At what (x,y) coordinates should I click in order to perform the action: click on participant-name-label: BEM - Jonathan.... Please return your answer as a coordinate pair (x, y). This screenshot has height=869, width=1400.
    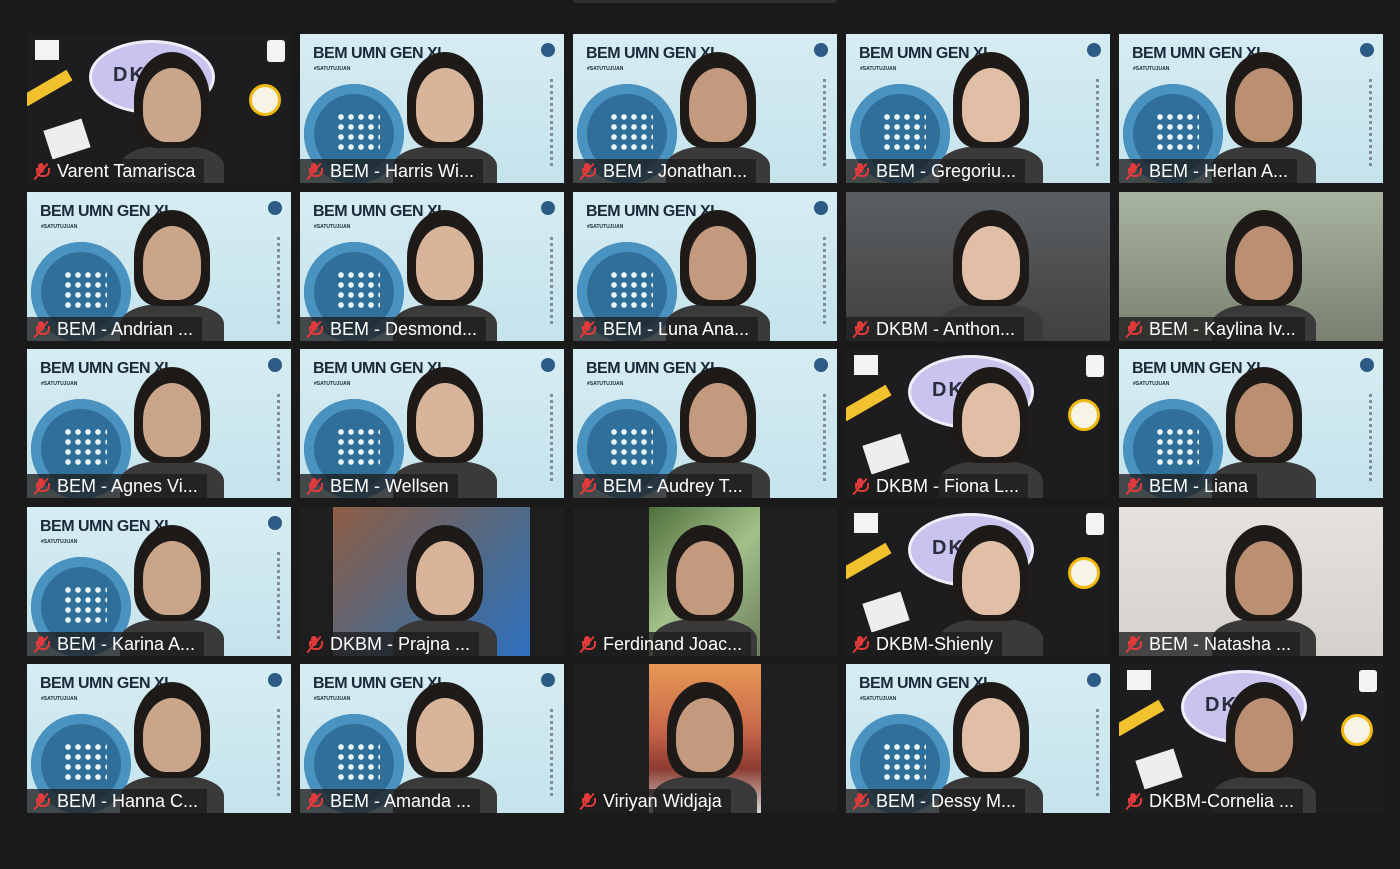
    Looking at the image, I should click on (665, 171).